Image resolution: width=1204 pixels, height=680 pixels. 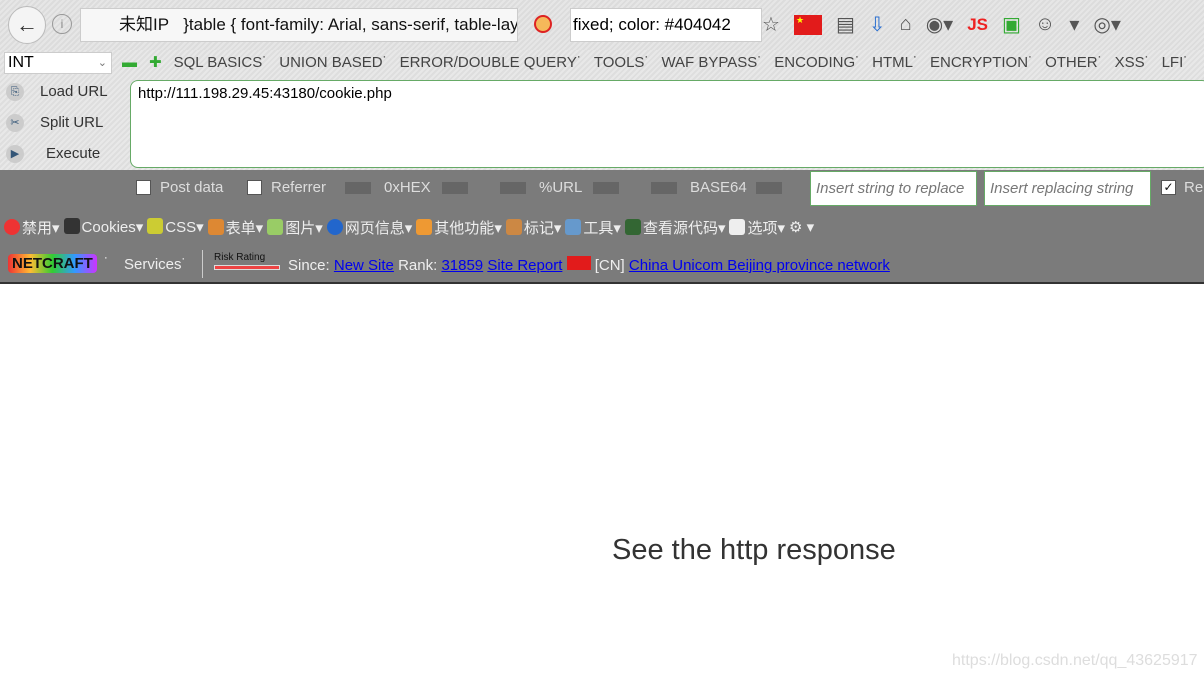 What do you see at coordinates (524, 265) in the screenshot?
I see `site-report-link: Site Report` at bounding box center [524, 265].